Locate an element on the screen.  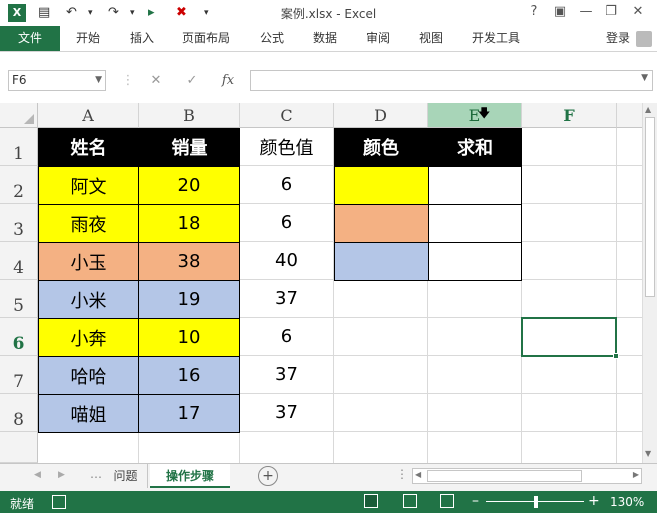
row-header-6: 6 is located at coordinates (19, 337).